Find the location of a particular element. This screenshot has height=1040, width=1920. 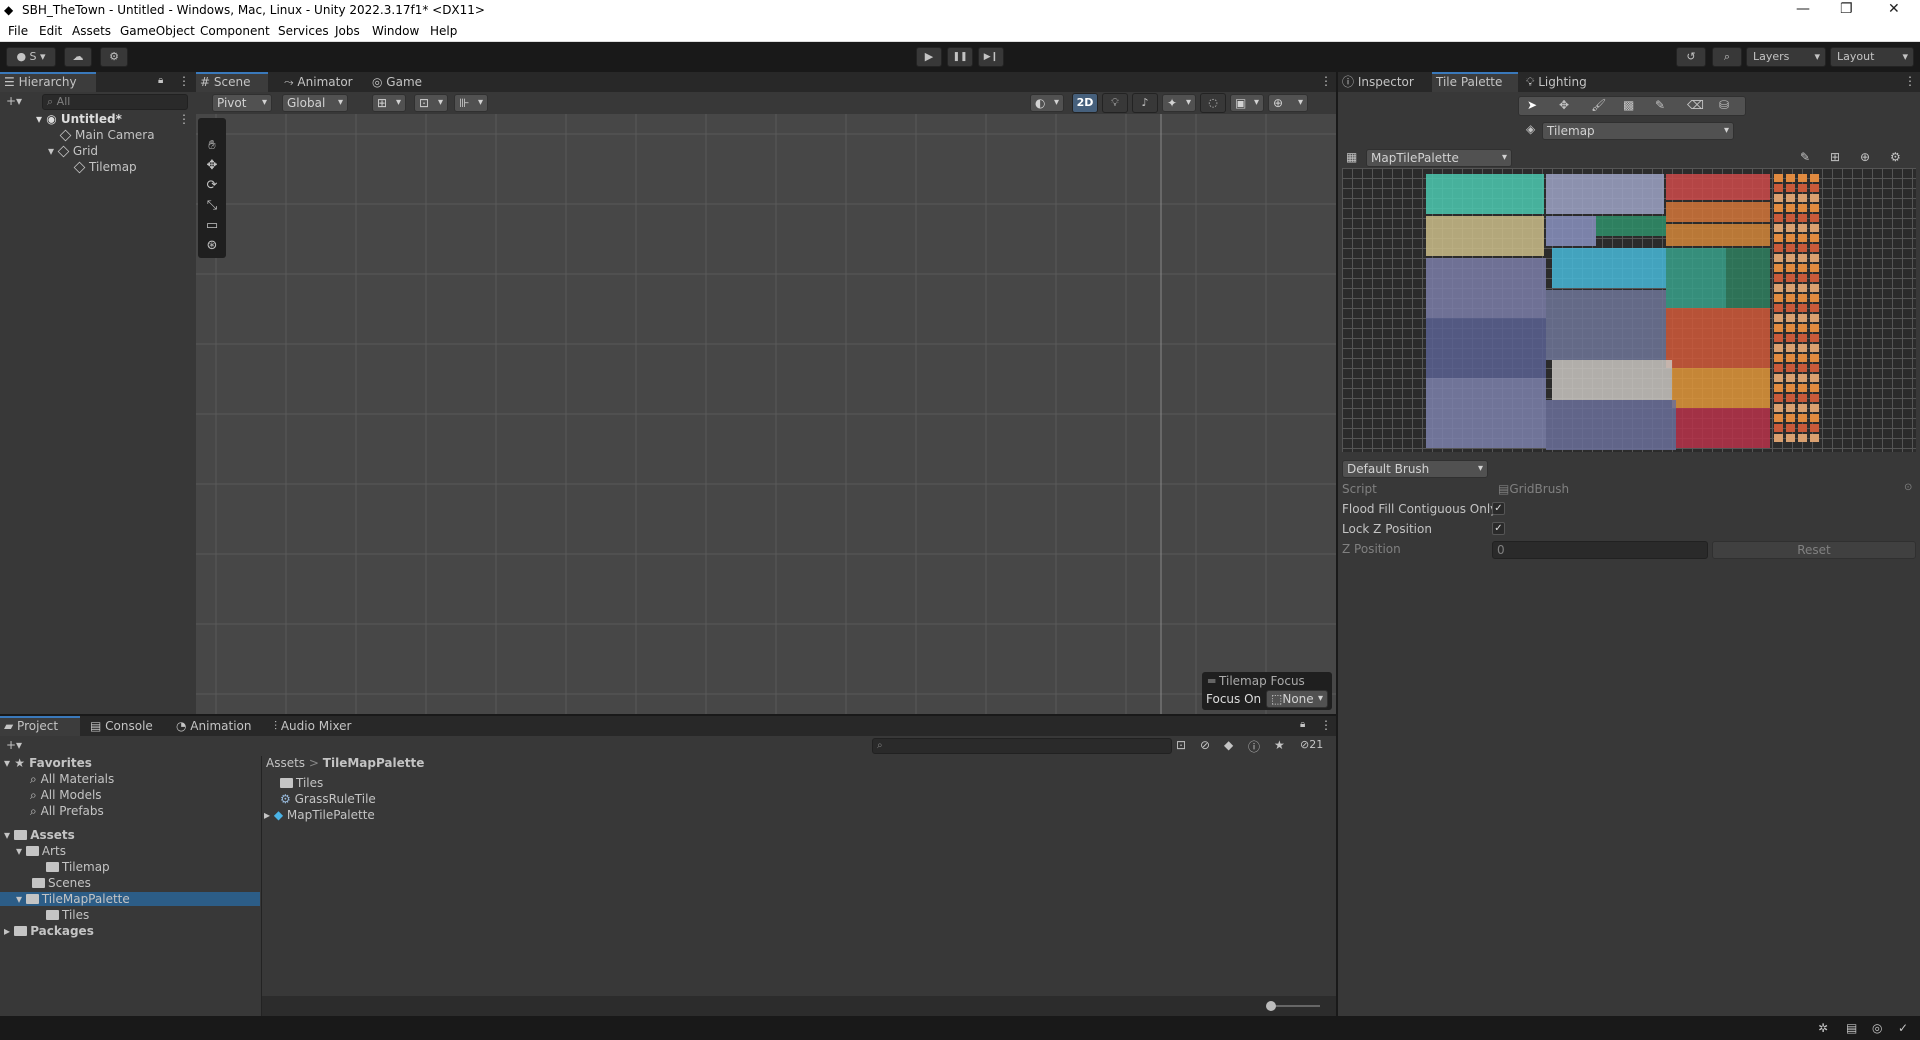

cloud-icon: ☁ is located at coordinates (78, 57).